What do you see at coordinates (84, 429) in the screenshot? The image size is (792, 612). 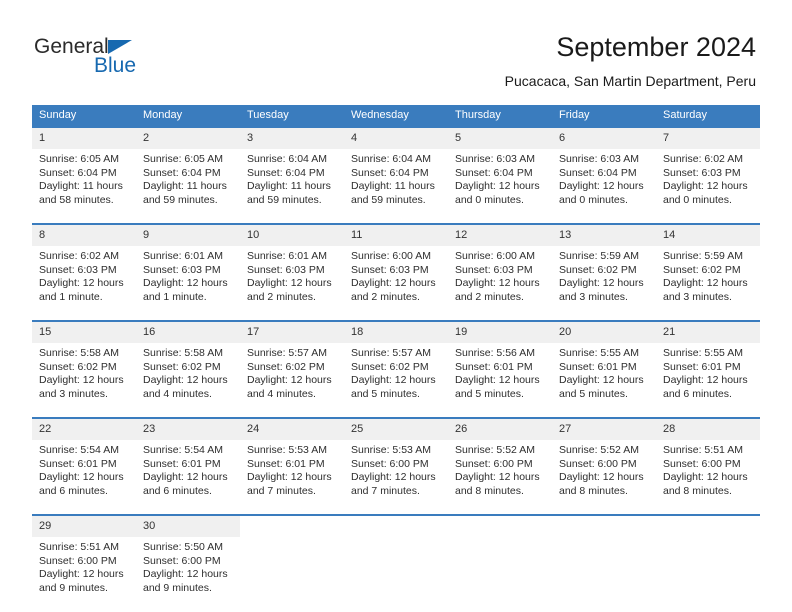 I see `day-number: 22` at bounding box center [84, 429].